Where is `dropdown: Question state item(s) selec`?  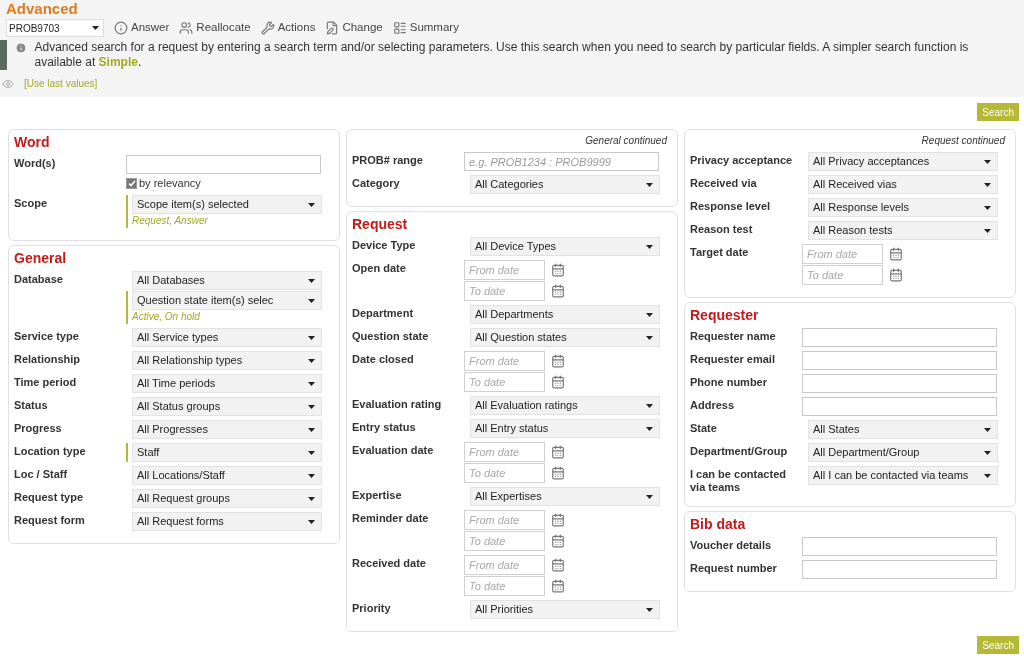 dropdown: Question state item(s) selec is located at coordinates (227, 300).